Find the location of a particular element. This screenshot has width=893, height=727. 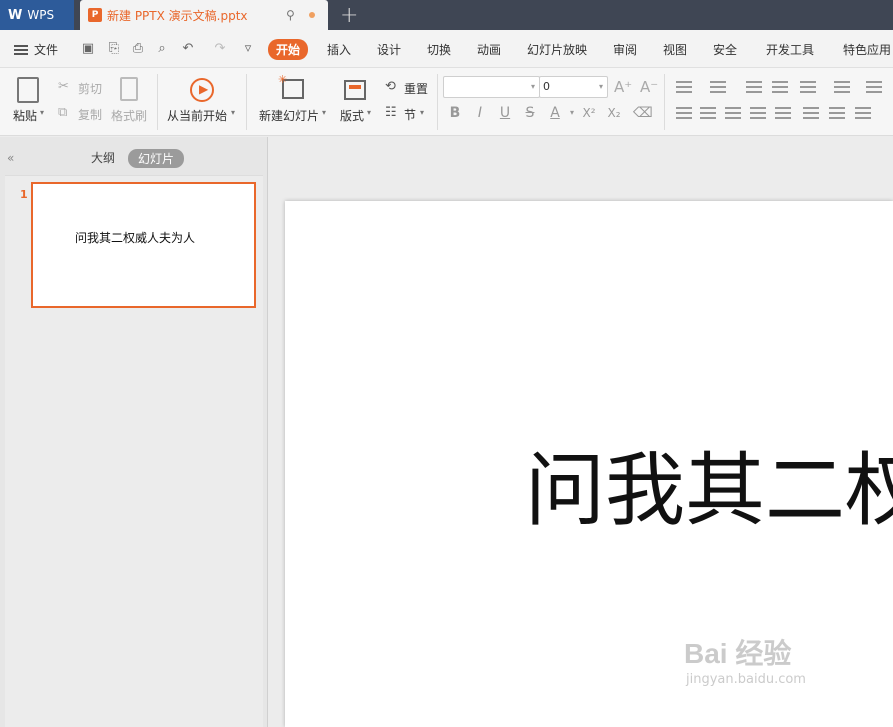

redo-icon: ↷ is located at coordinates (220, 49).